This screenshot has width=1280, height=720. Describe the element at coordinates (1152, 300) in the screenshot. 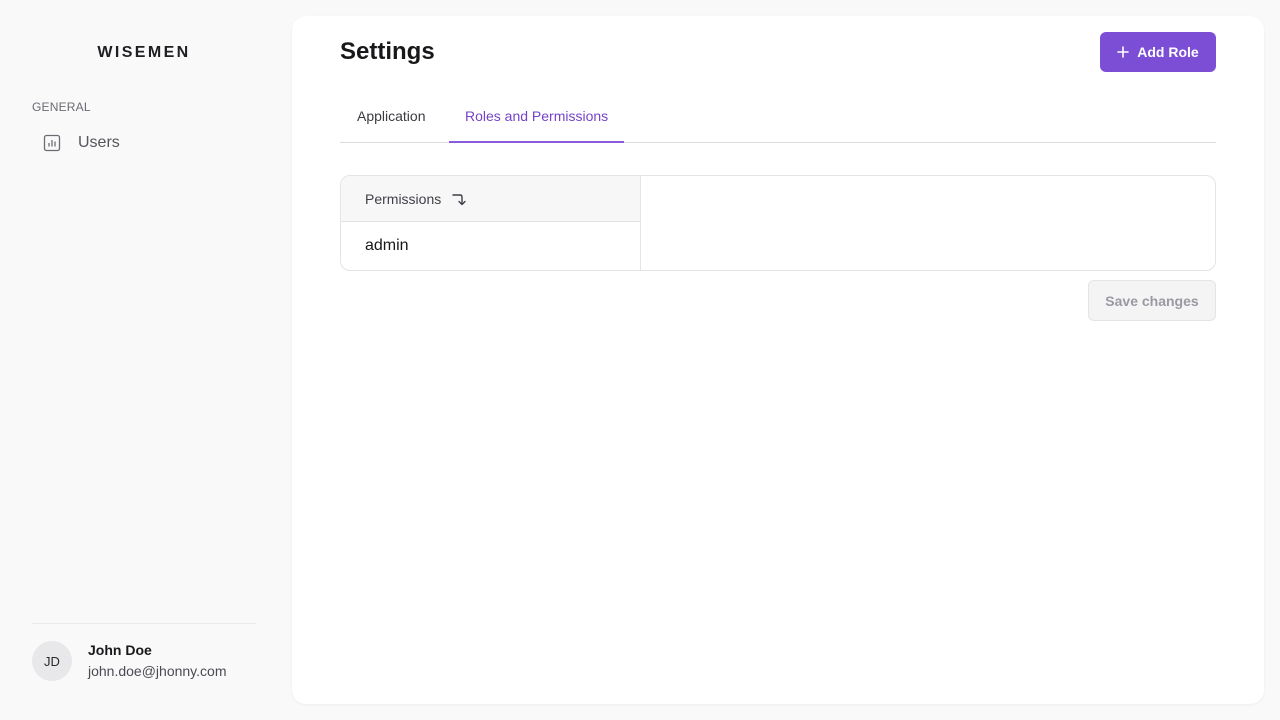

I see `save-changes-button: Save changes` at that location.